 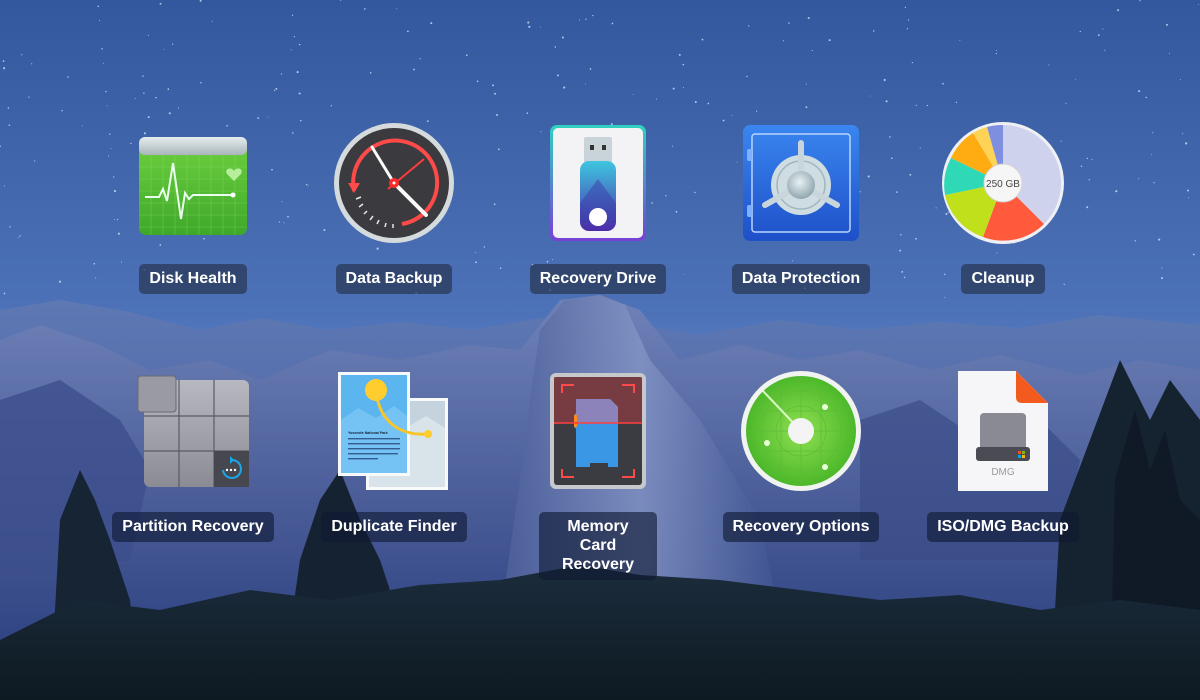 I want to click on app-tile-disk-health: Disk Health, so click(x=193, y=206).